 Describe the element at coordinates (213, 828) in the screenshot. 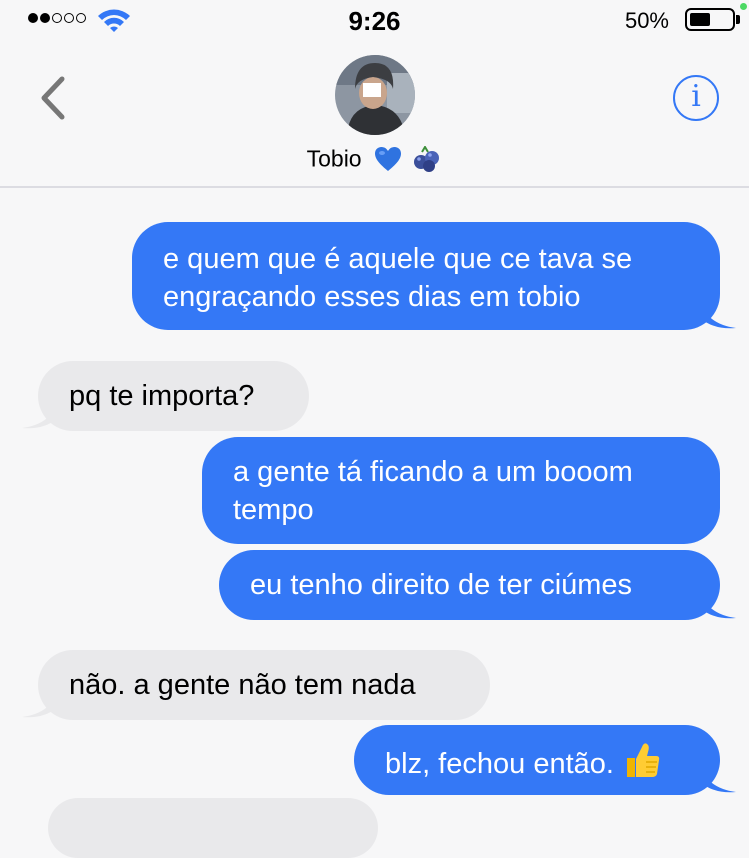

I see `message-bubble-received` at that location.